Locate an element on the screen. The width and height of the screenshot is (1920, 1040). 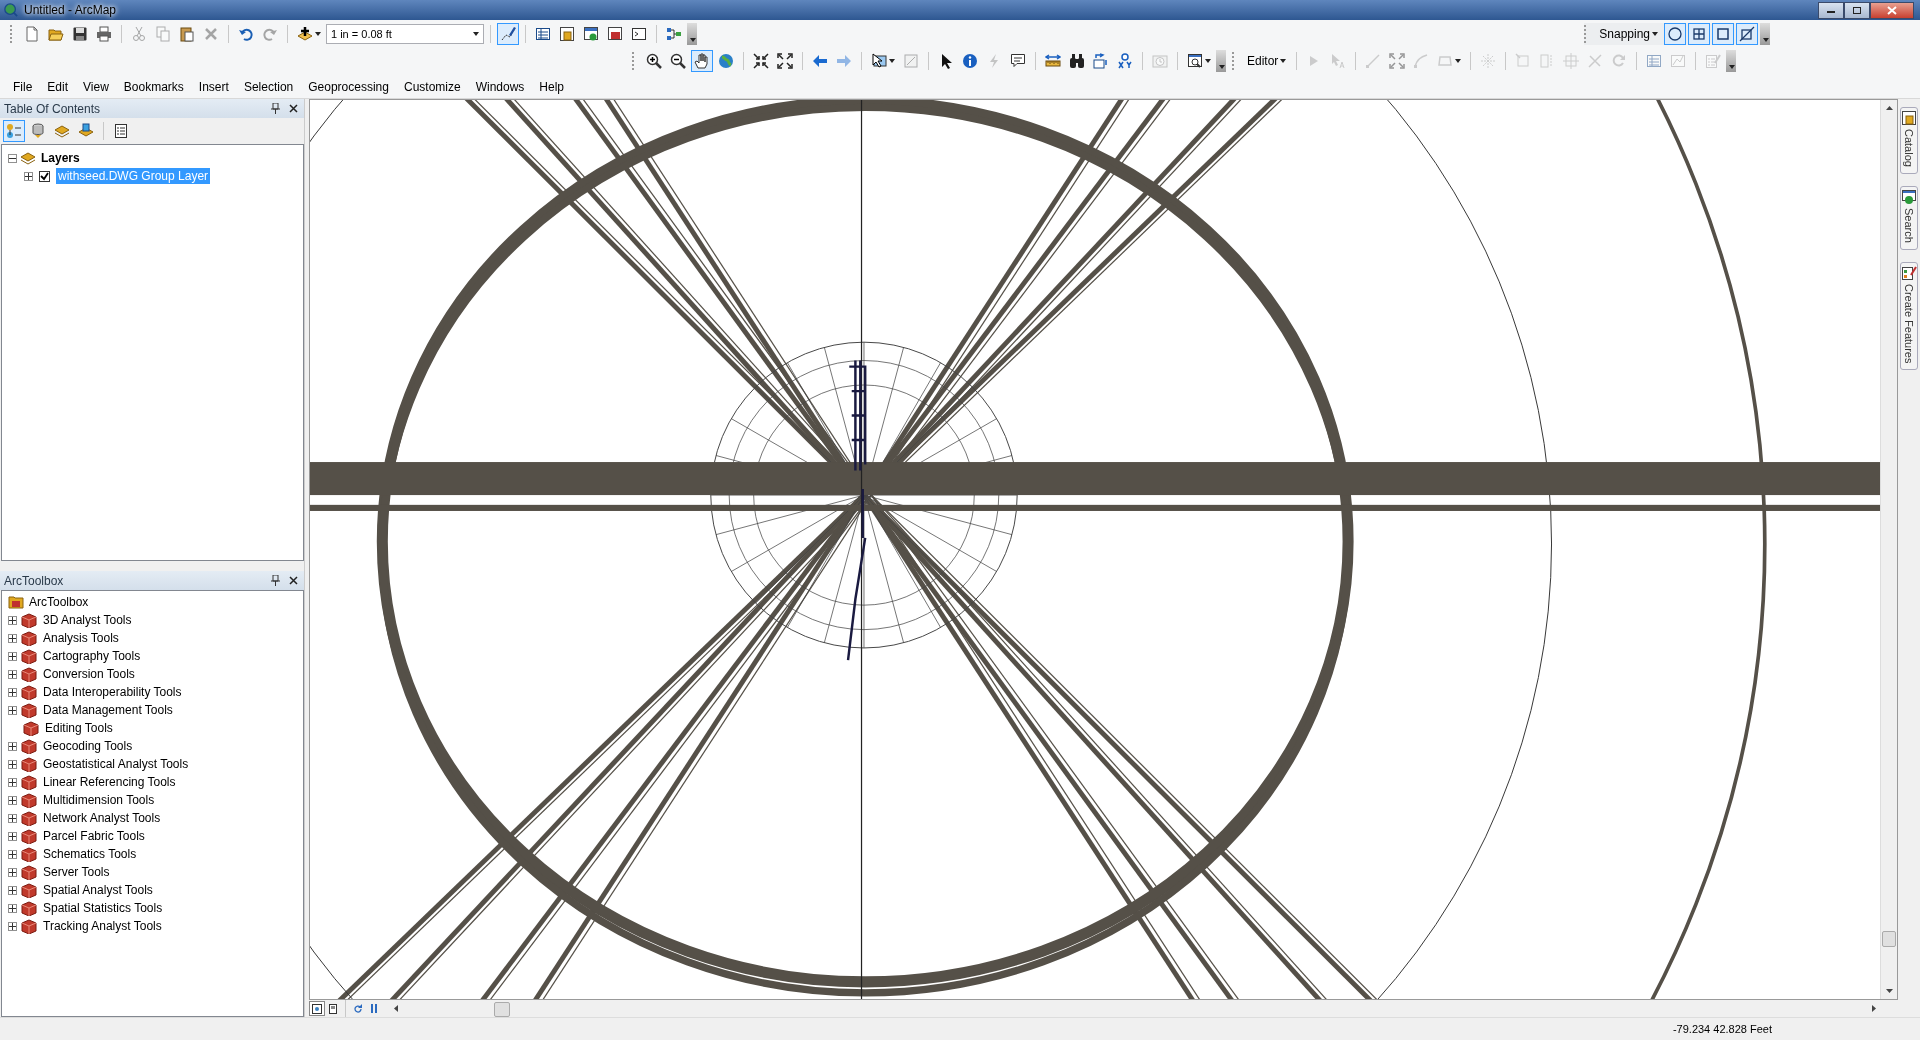
square-vertex-icon is located at coordinates (1523, 61).